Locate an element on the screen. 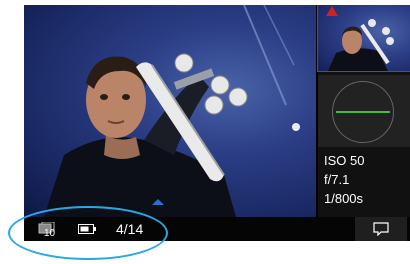 Image resolution: width=410 pixels, height=264 pixels. thumbnail-preview is located at coordinates (363, 38).